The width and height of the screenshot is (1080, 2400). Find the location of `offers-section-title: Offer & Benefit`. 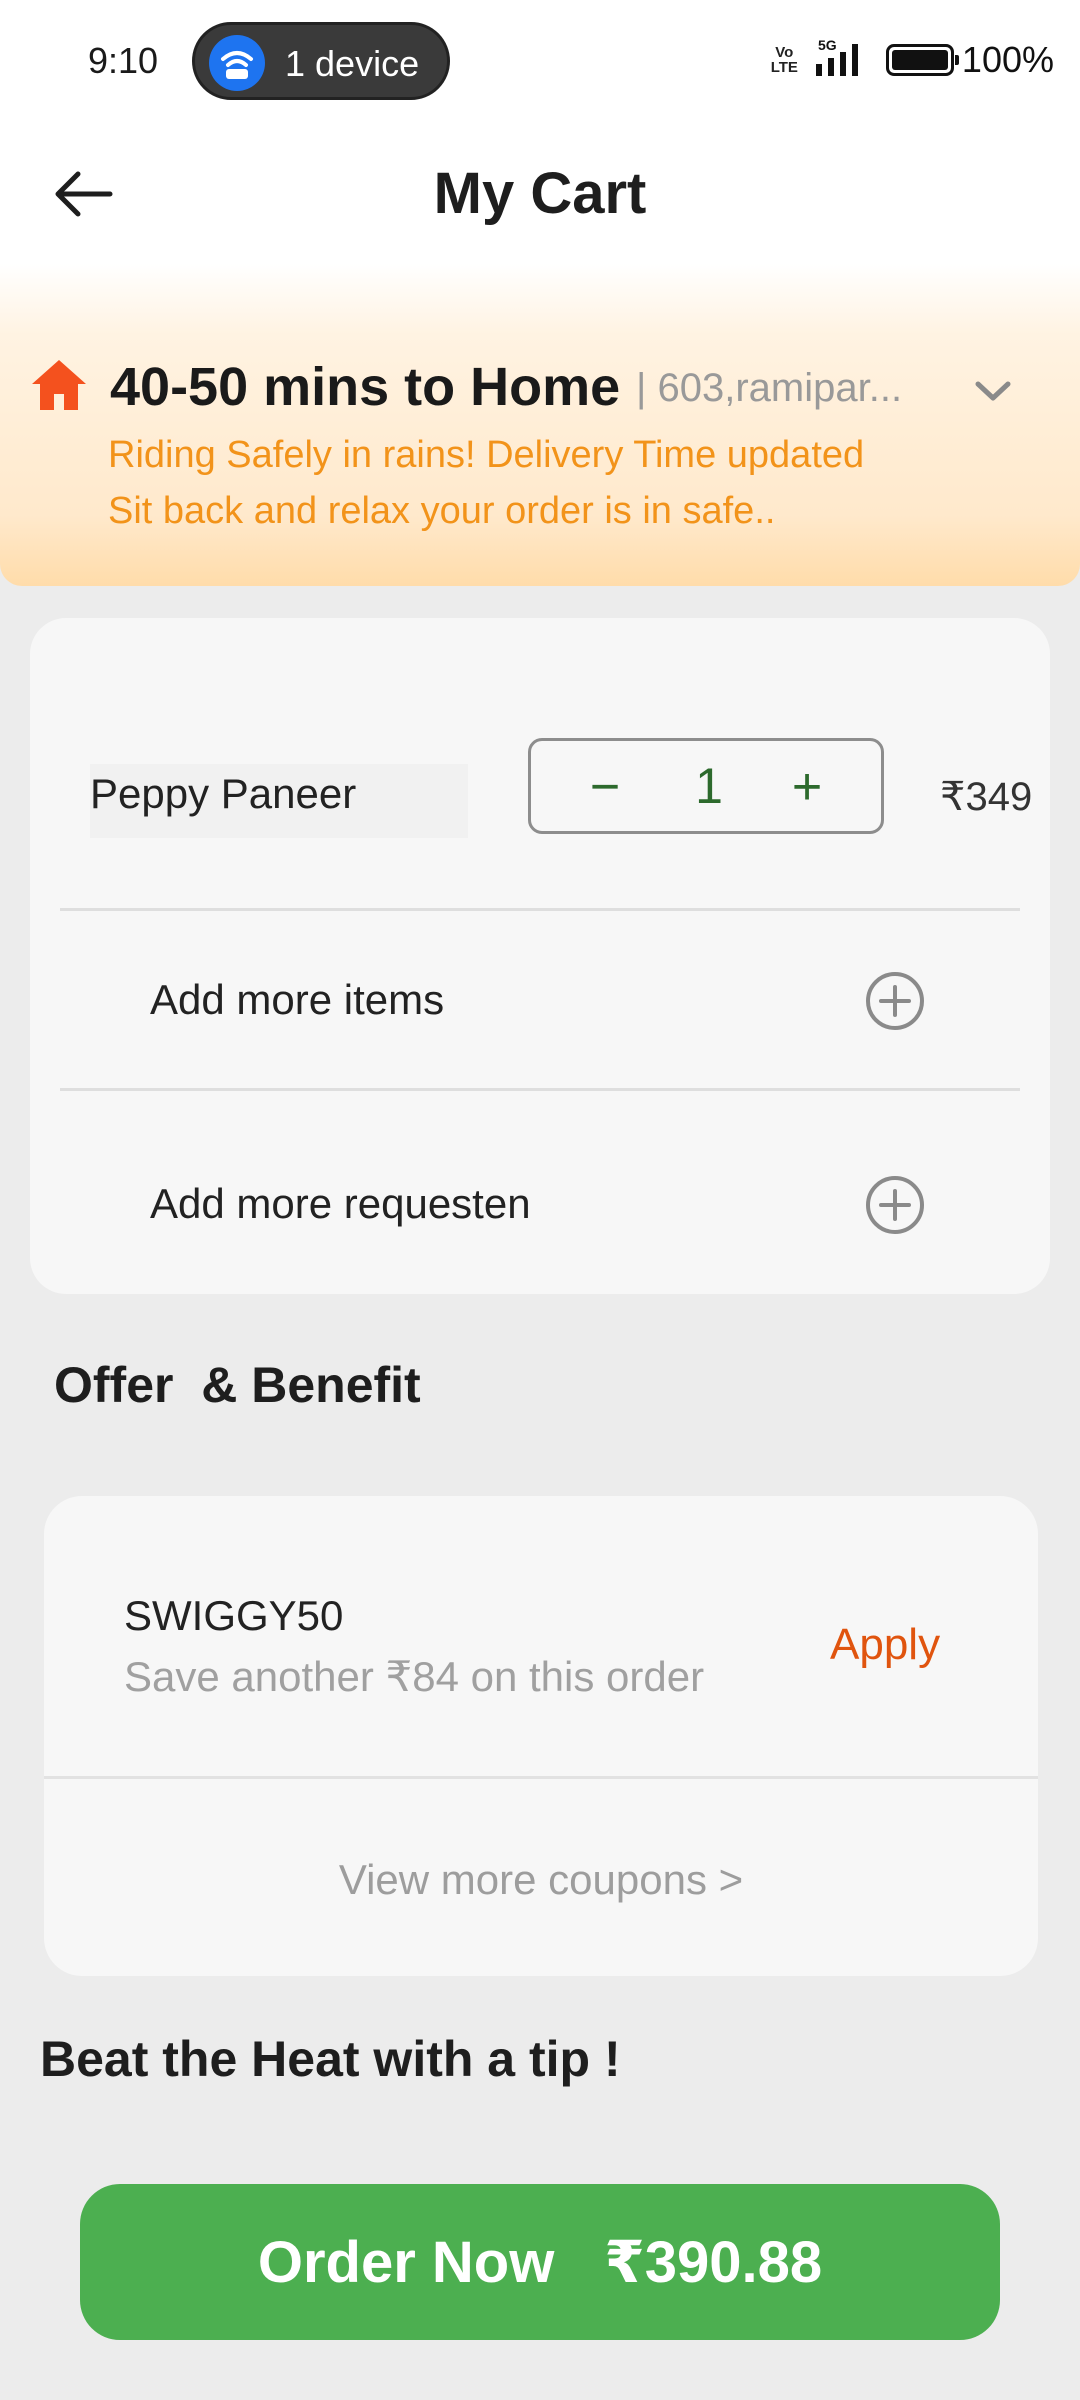

offers-section-title: Offer & Benefit is located at coordinates (237, 1385).